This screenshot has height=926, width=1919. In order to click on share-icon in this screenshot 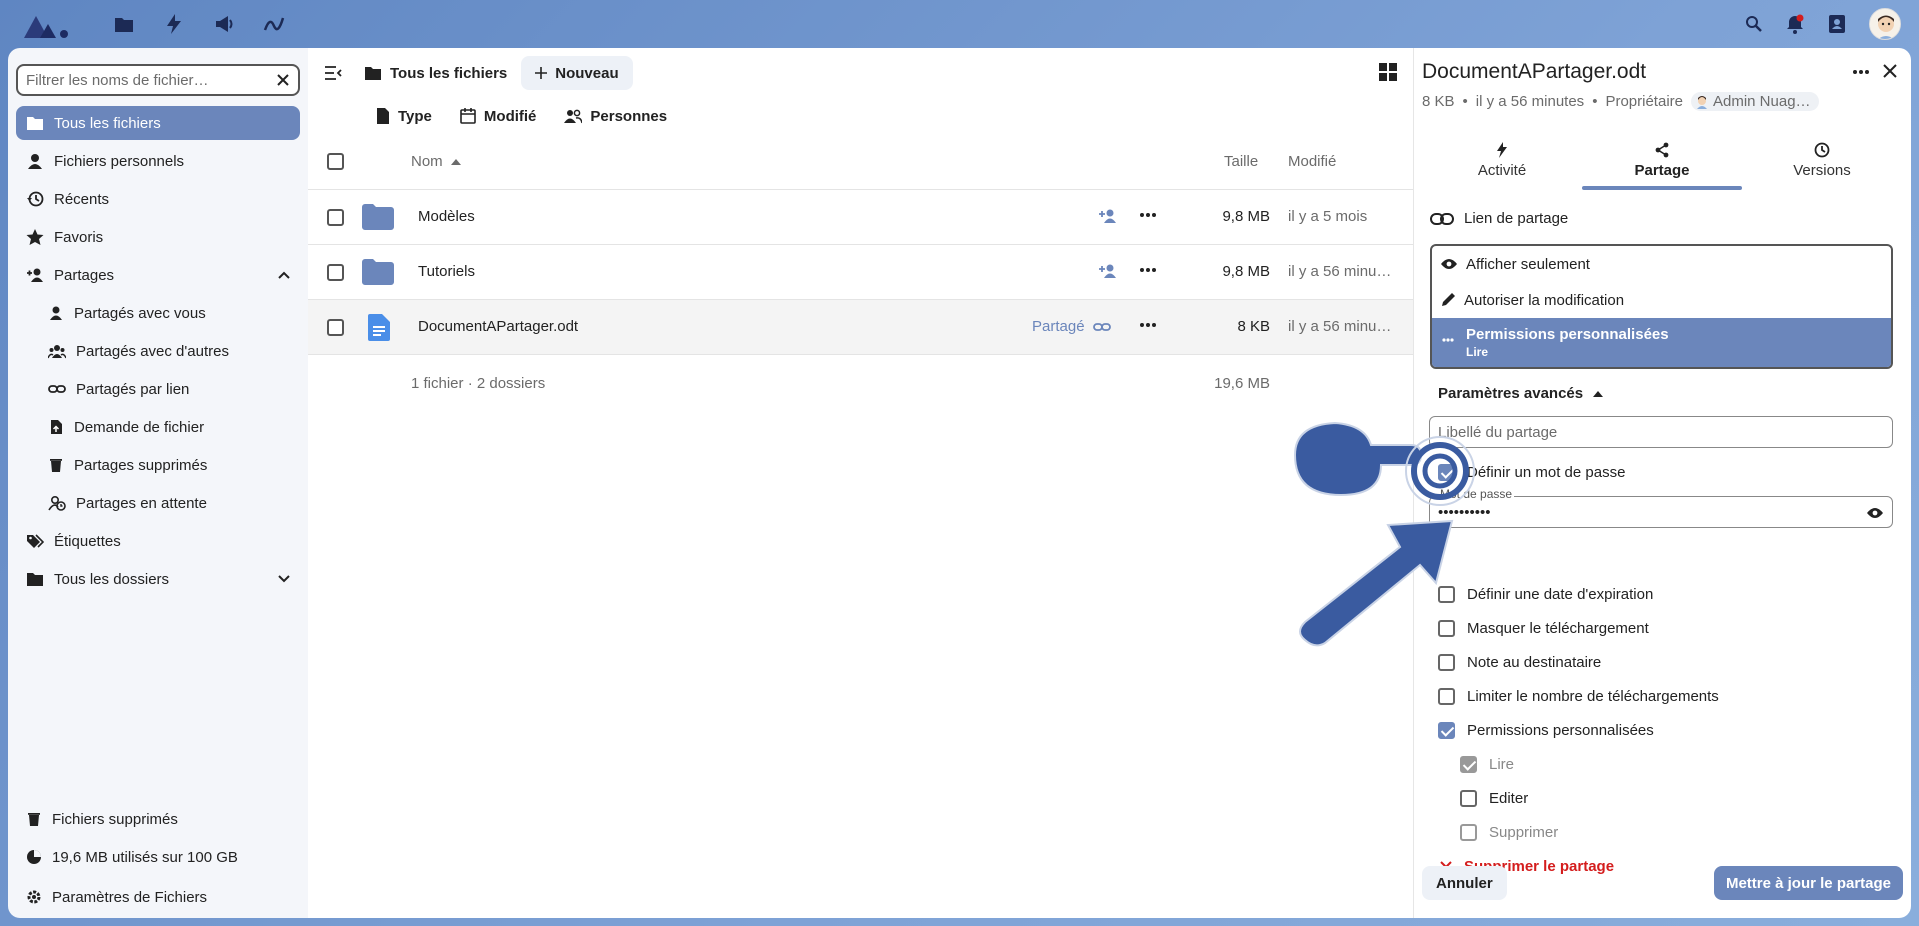, I will do `click(1662, 150)`.